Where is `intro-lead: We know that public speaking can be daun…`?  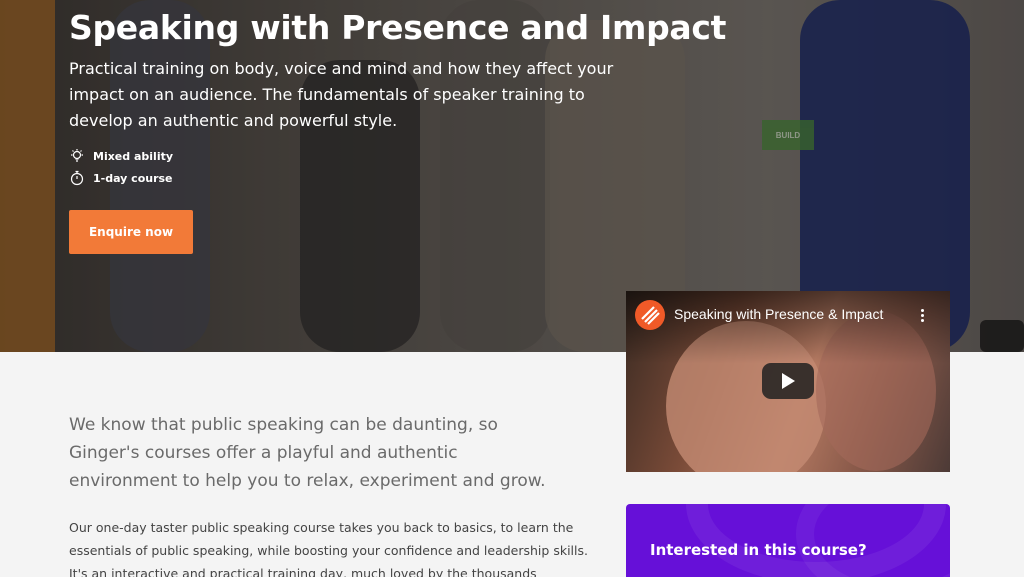
intro-lead: We know that public speaking can be daun… is located at coordinates (307, 453).